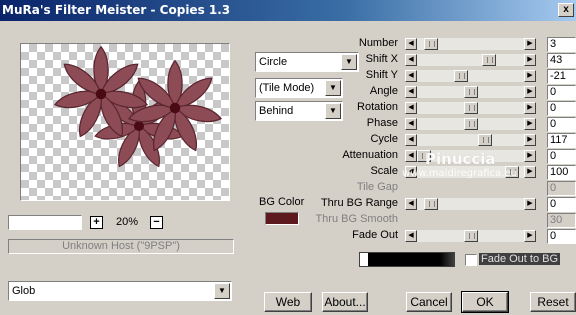  What do you see at coordinates (120, 291) in the screenshot?
I see `preset-select: Glob ▼` at bounding box center [120, 291].